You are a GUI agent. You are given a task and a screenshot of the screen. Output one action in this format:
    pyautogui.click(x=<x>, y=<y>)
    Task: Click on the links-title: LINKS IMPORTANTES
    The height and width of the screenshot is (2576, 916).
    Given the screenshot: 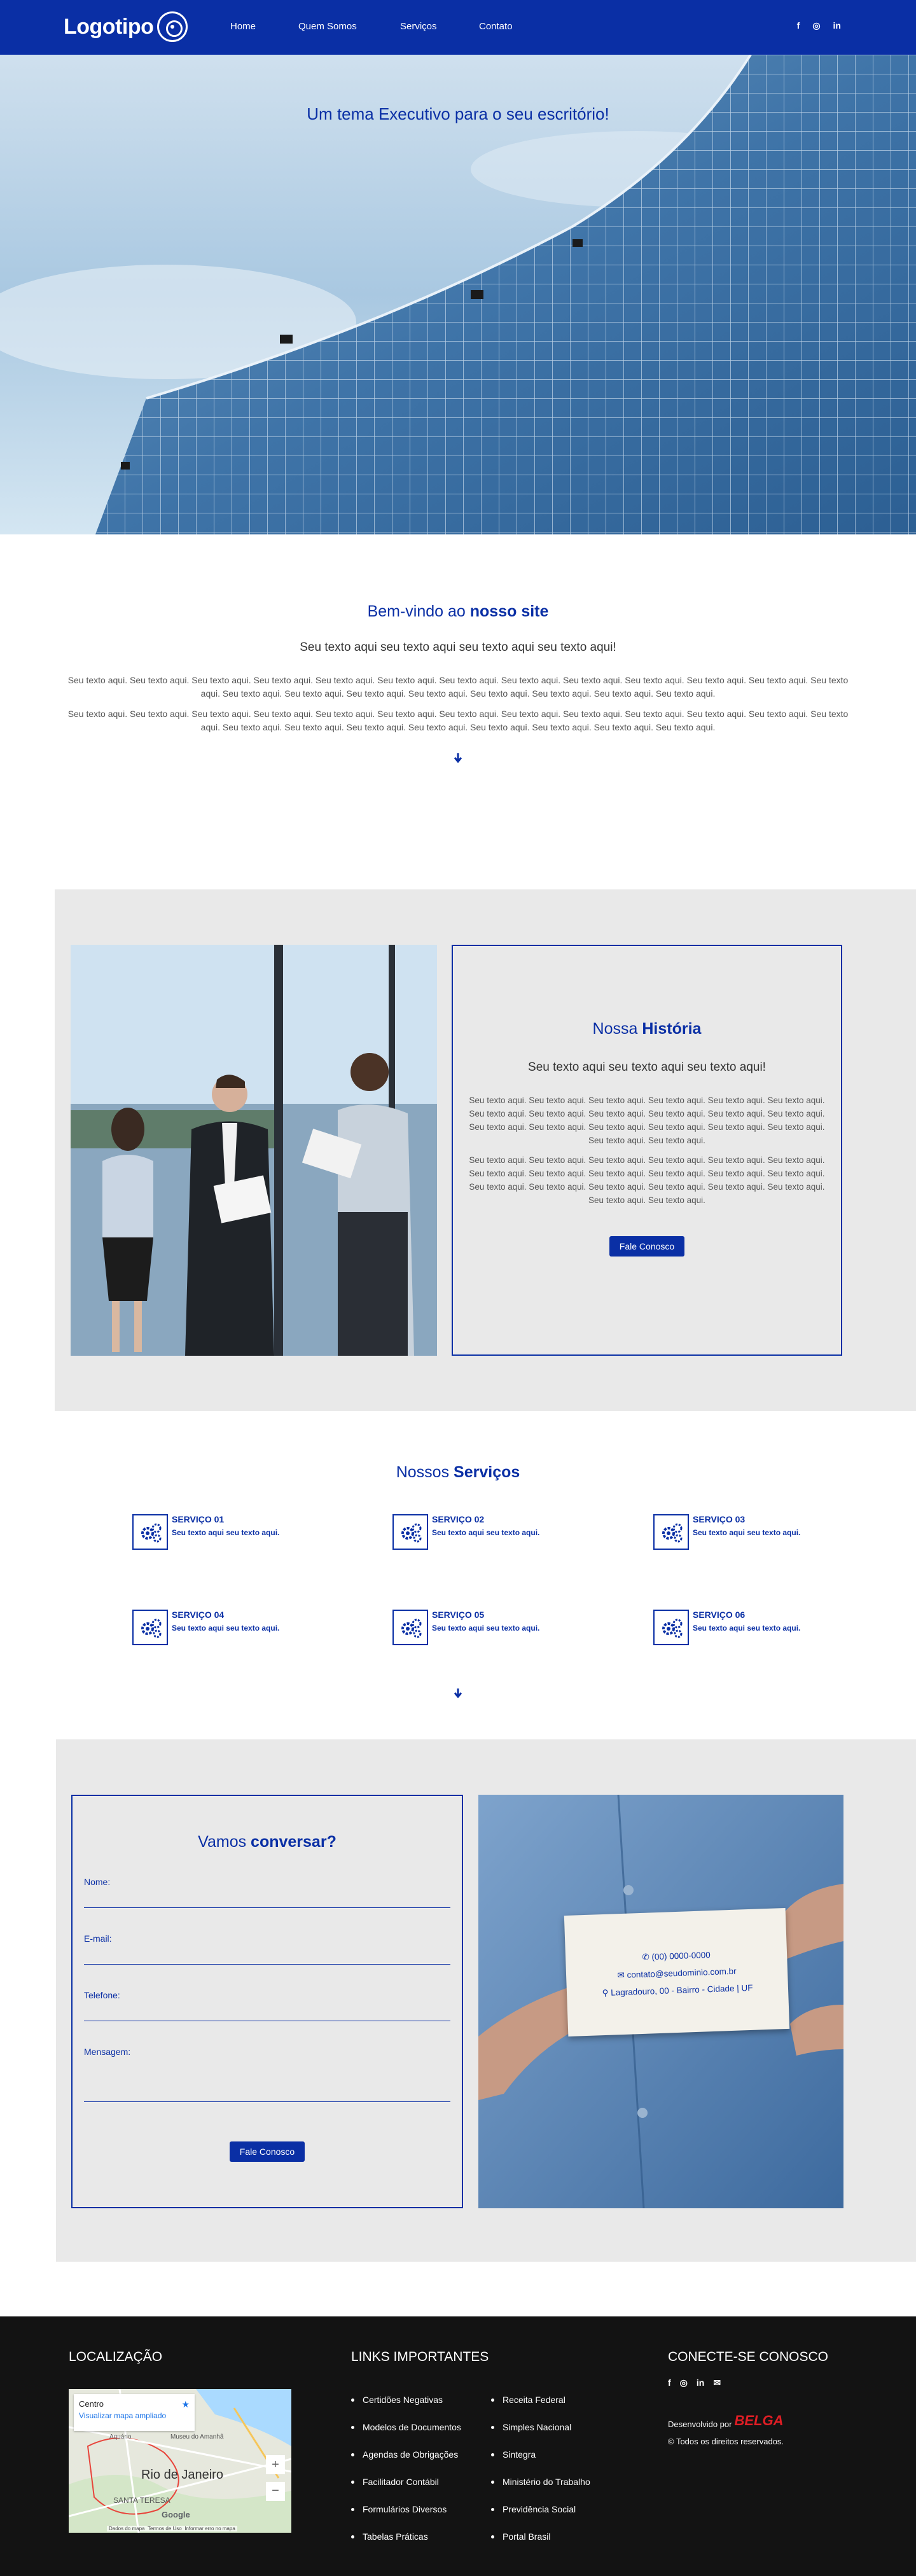 What is the action you would take?
    pyautogui.click(x=420, y=2357)
    